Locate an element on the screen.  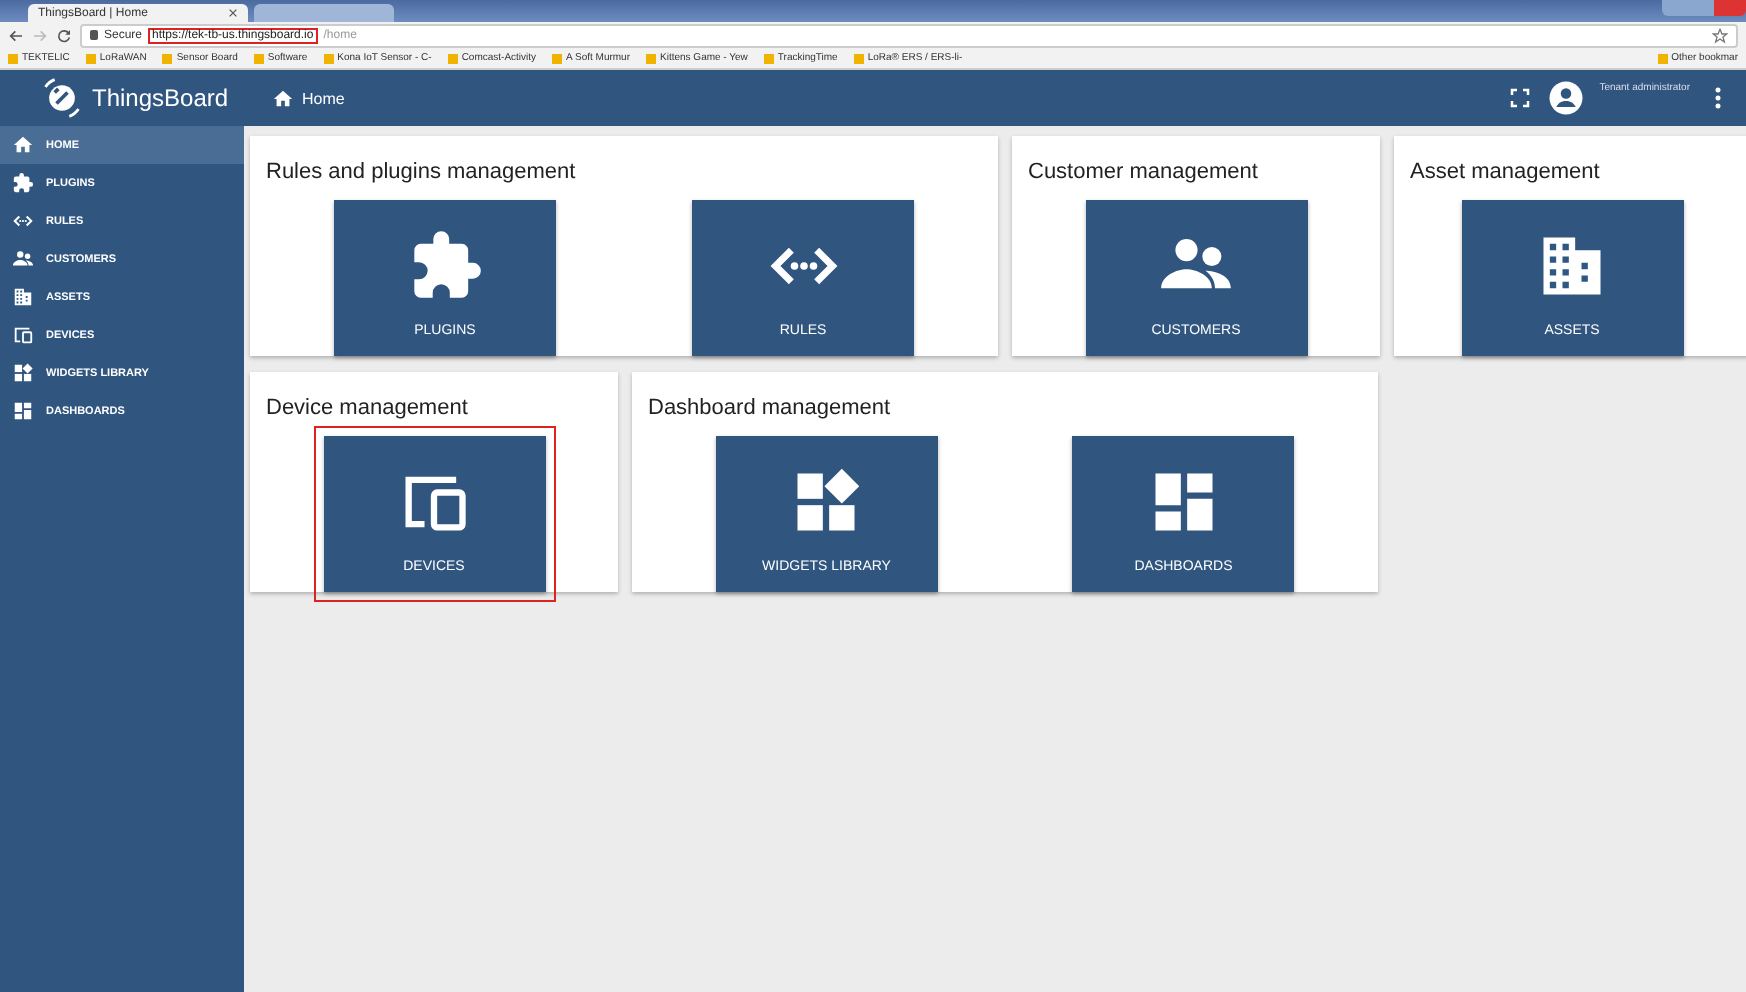
lock-icon is located at coordinates (94, 35).